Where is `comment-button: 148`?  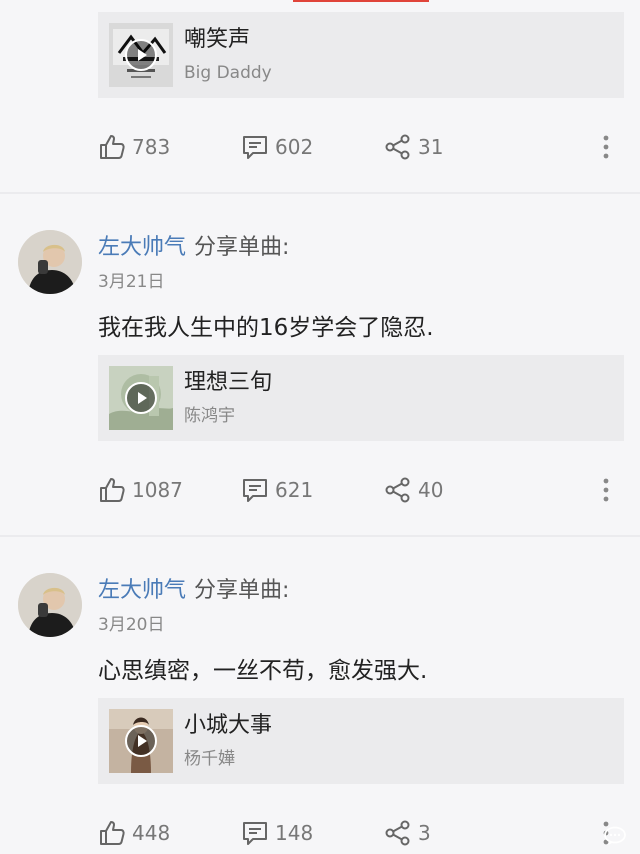
comment-button: 148 is located at coordinates (277, 833).